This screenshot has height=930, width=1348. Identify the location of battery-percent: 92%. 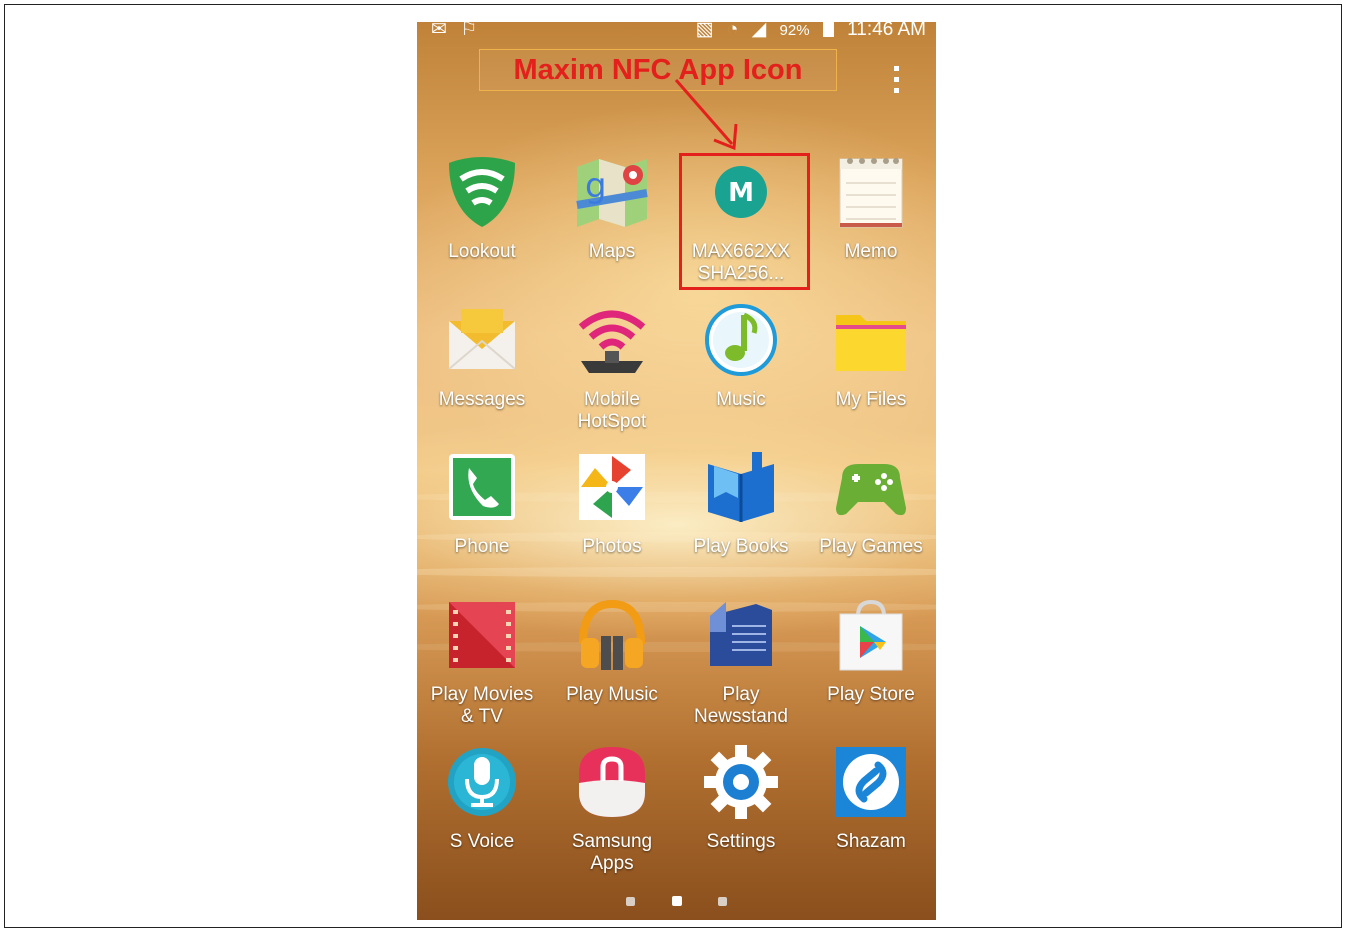
(794, 30).